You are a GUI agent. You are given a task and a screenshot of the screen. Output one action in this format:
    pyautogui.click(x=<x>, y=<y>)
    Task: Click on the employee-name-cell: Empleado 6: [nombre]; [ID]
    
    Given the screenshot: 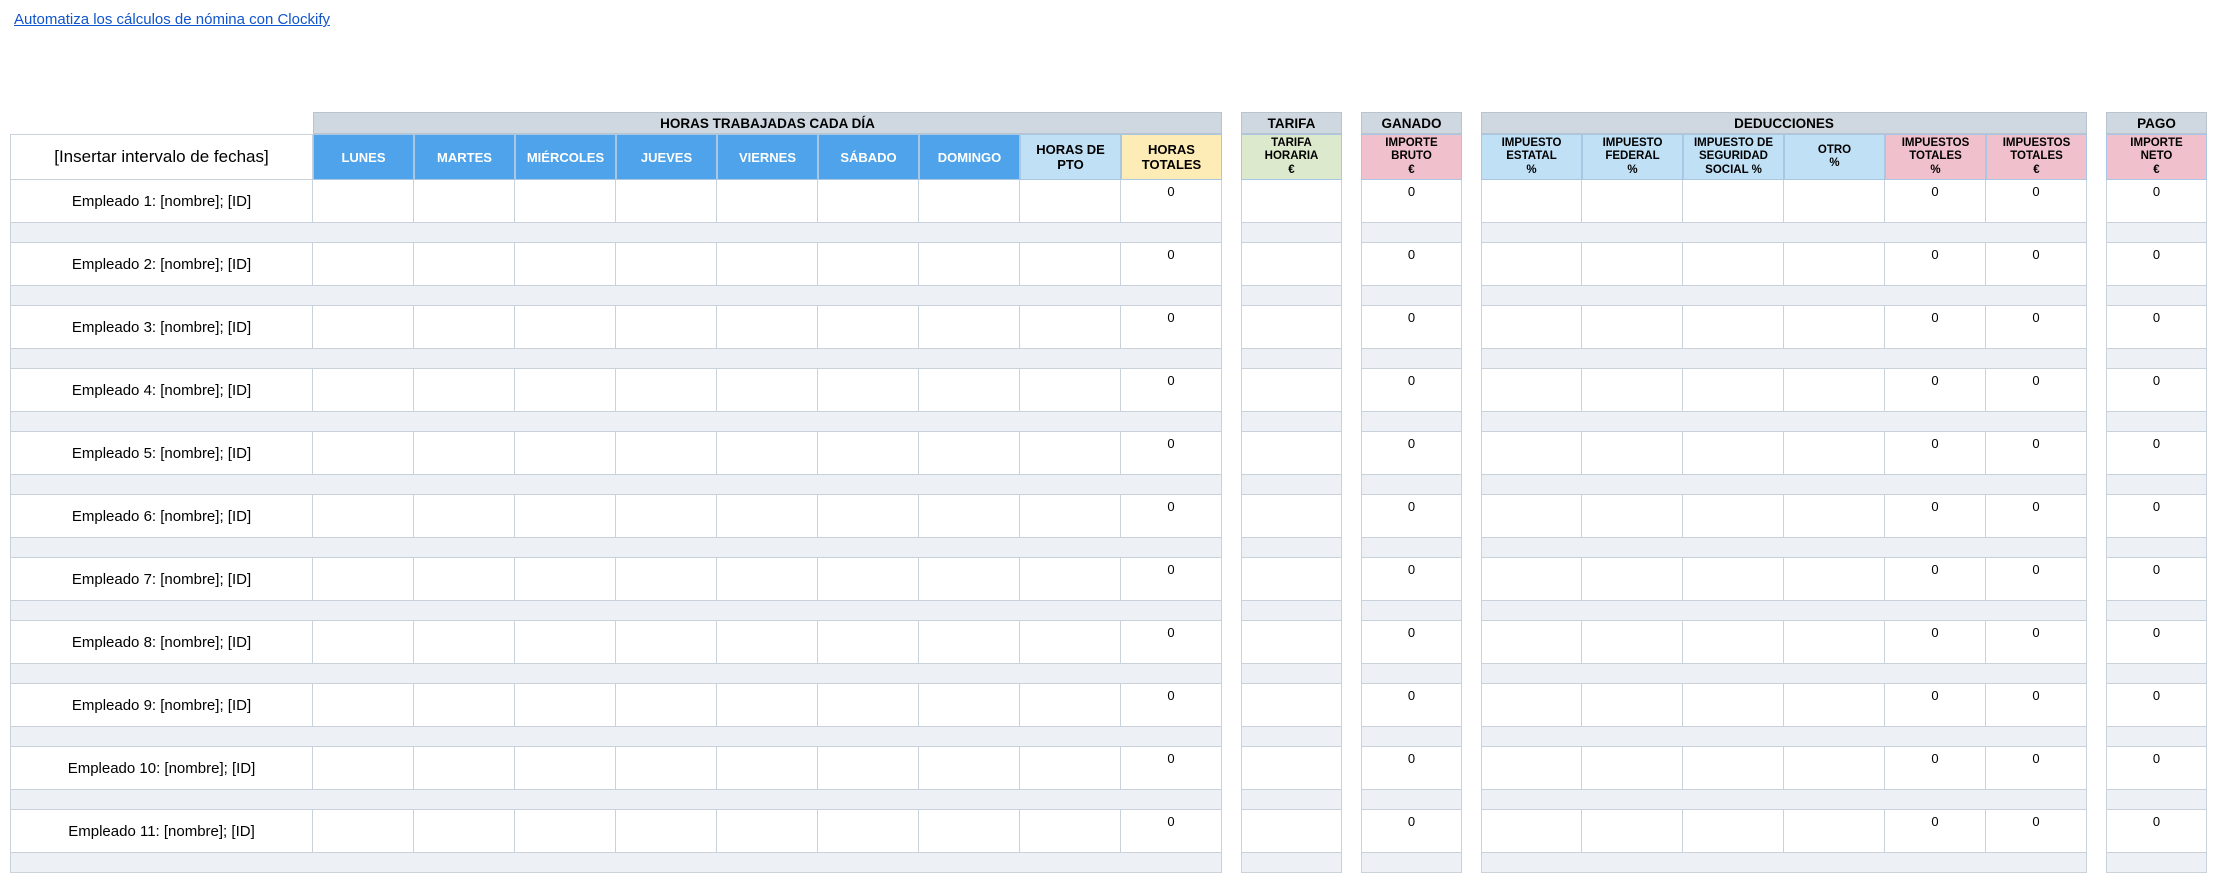 What is the action you would take?
    pyautogui.click(x=161, y=516)
    